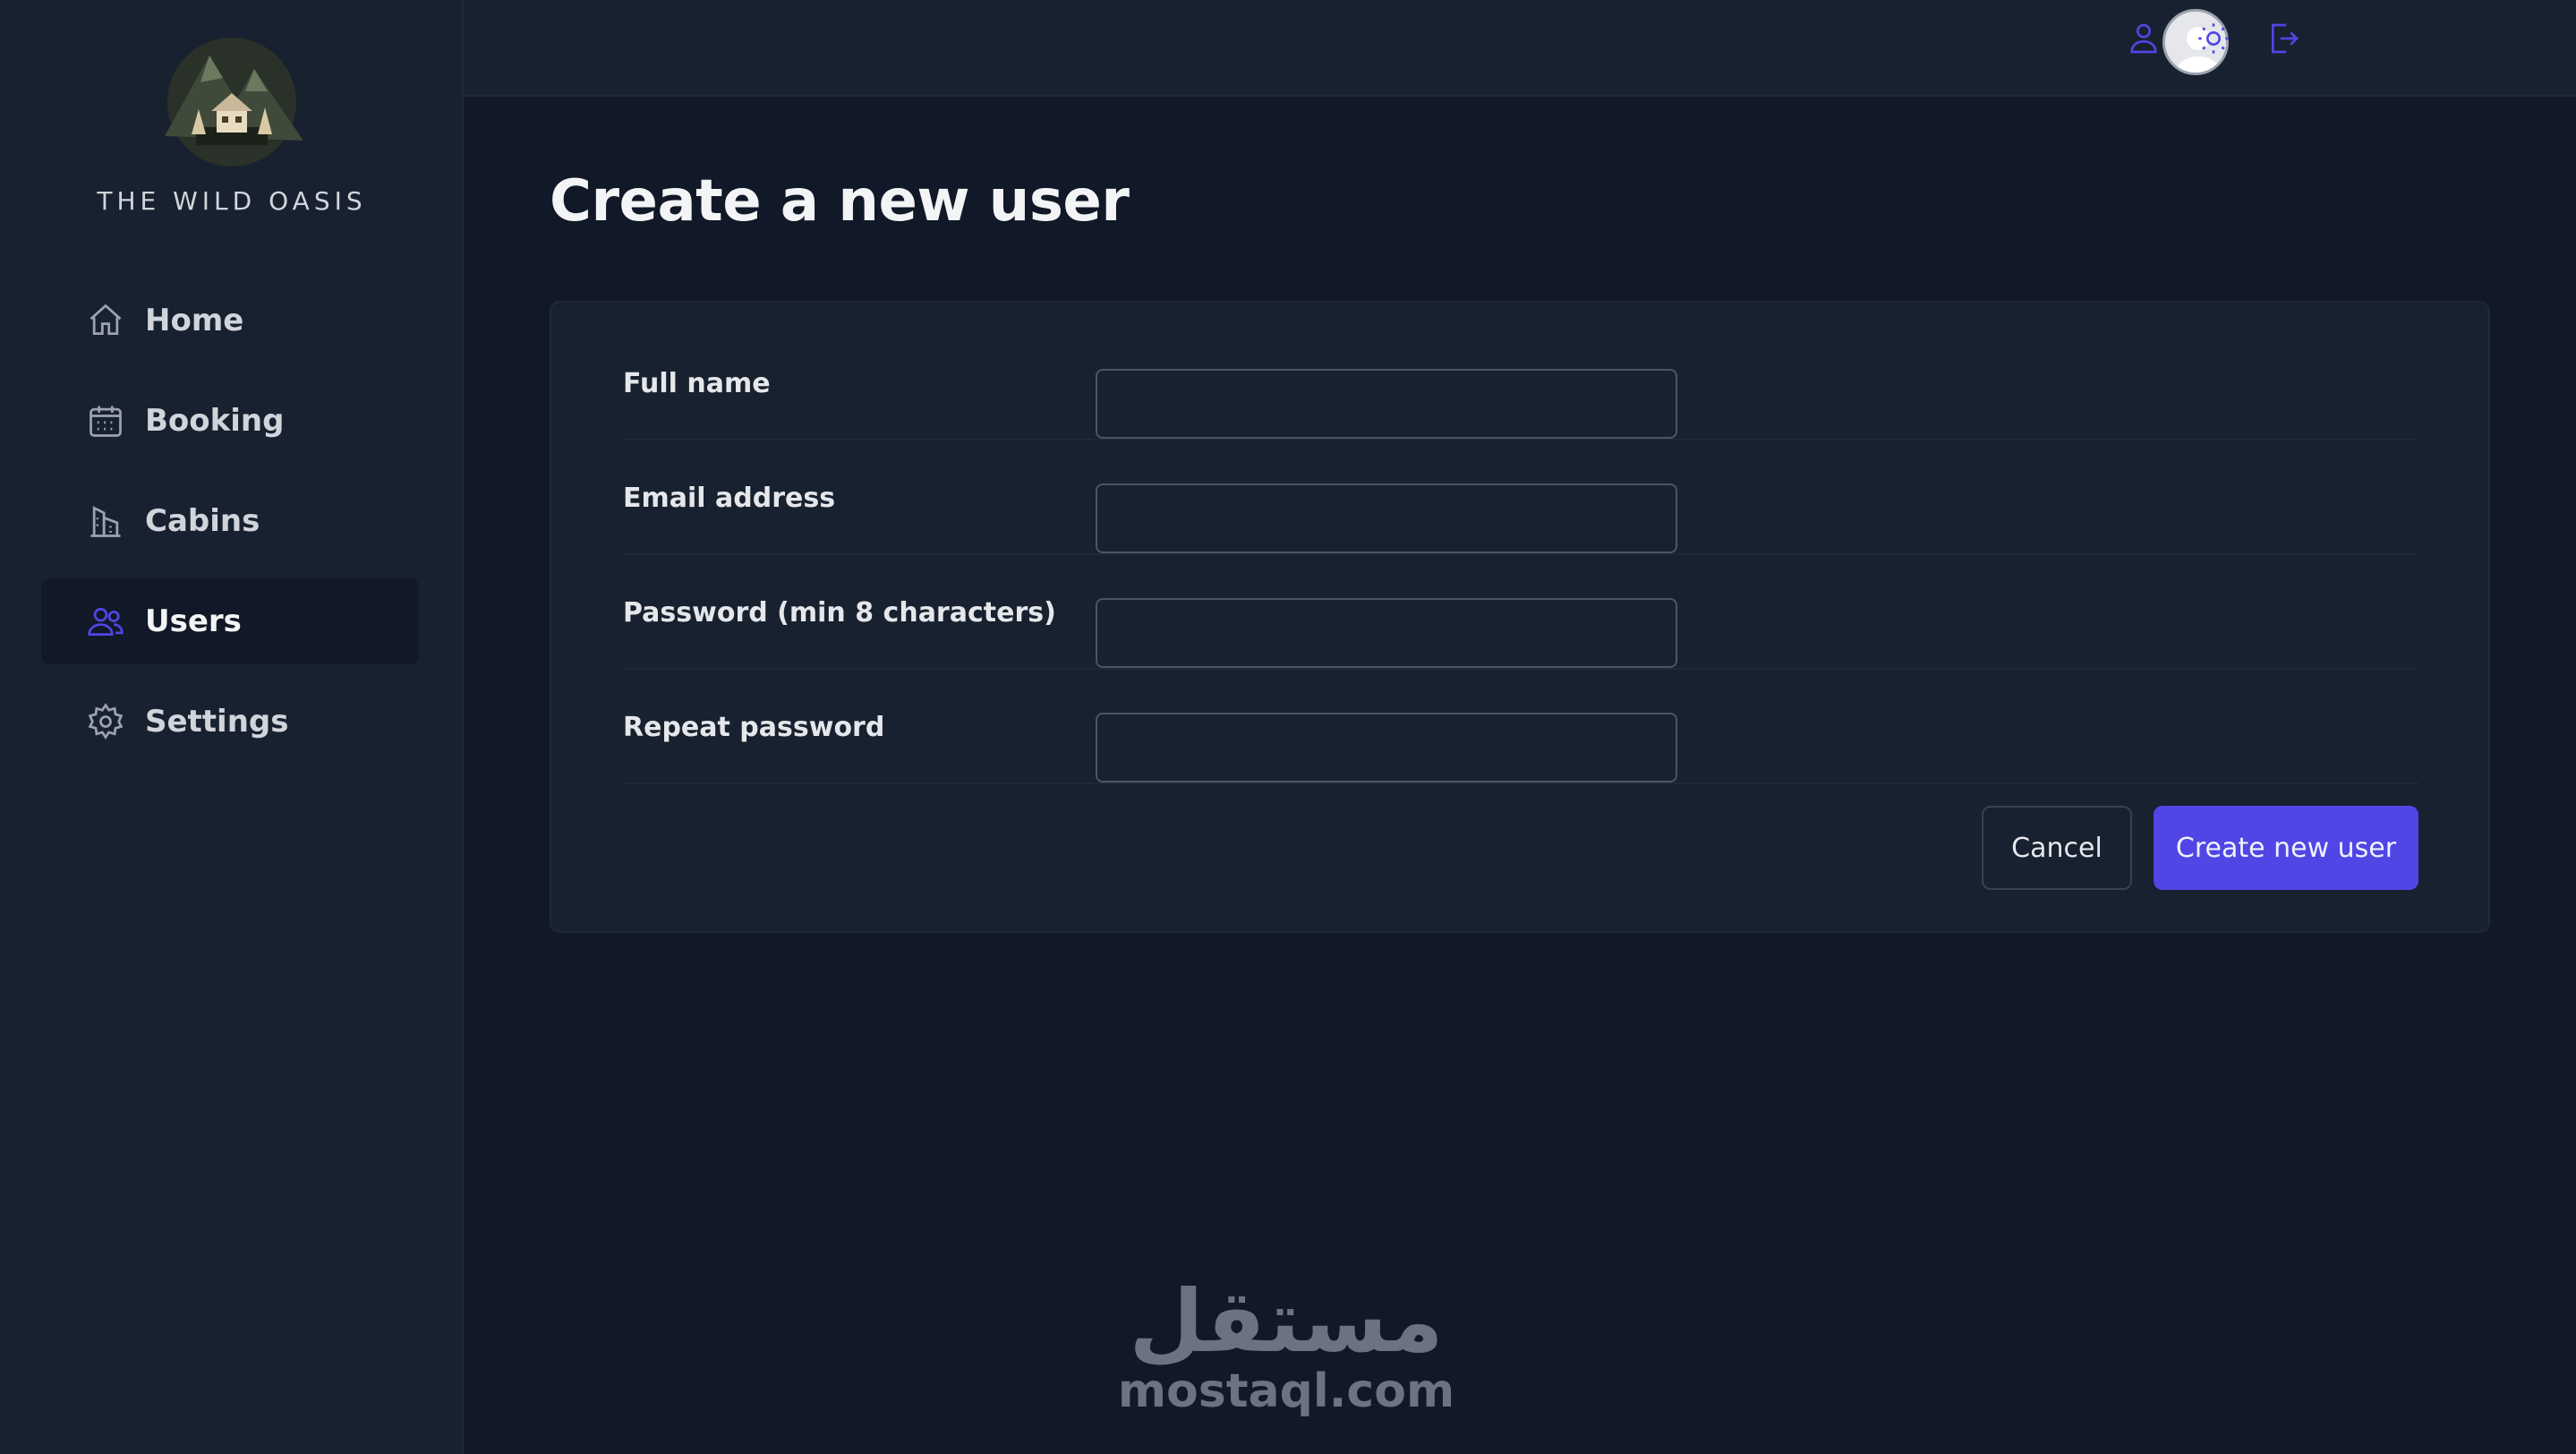 This screenshot has width=2576, height=1454. I want to click on account-button, so click(2143, 40).